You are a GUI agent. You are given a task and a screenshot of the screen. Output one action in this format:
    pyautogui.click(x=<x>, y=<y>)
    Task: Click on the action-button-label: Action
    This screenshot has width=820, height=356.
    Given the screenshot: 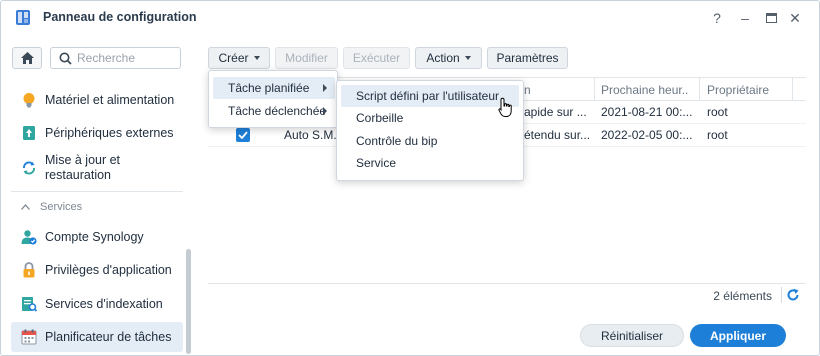 What is the action you would take?
    pyautogui.click(x=443, y=58)
    